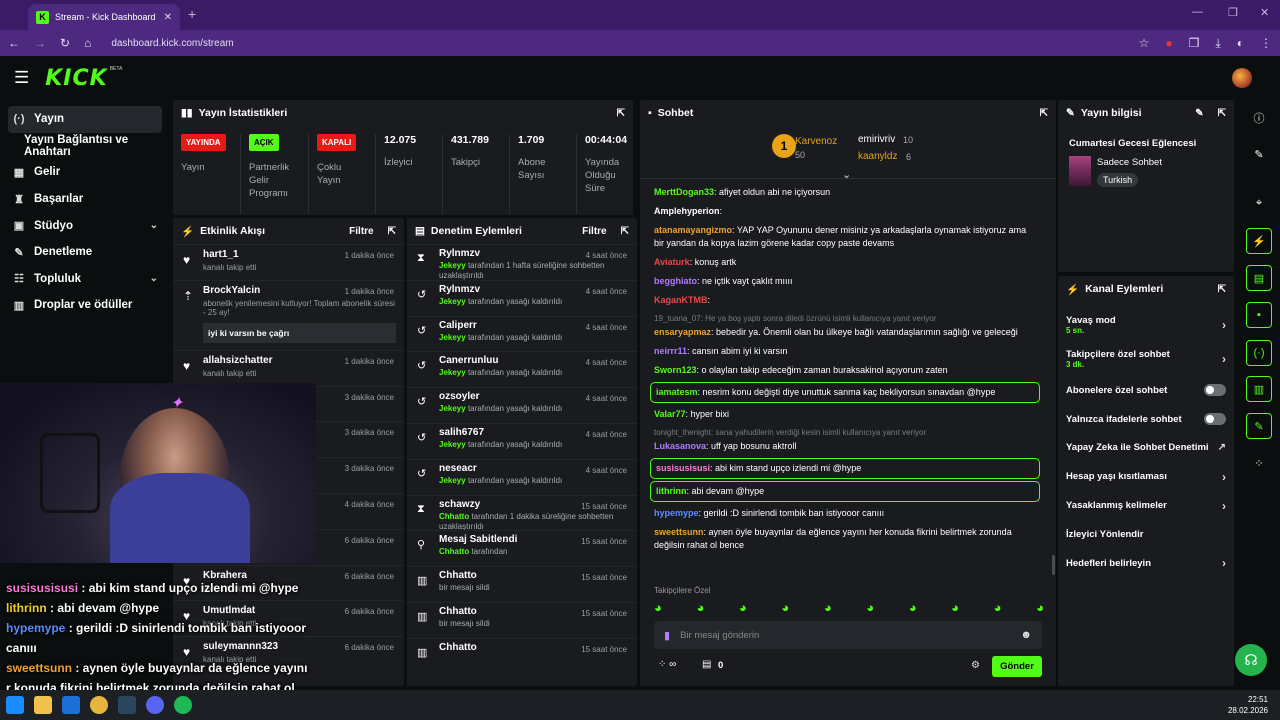 The image size is (1280, 720). Describe the element at coordinates (85, 252) in the screenshot. I see `sidebar-item-denetleme: ✎ Denetleme` at that location.